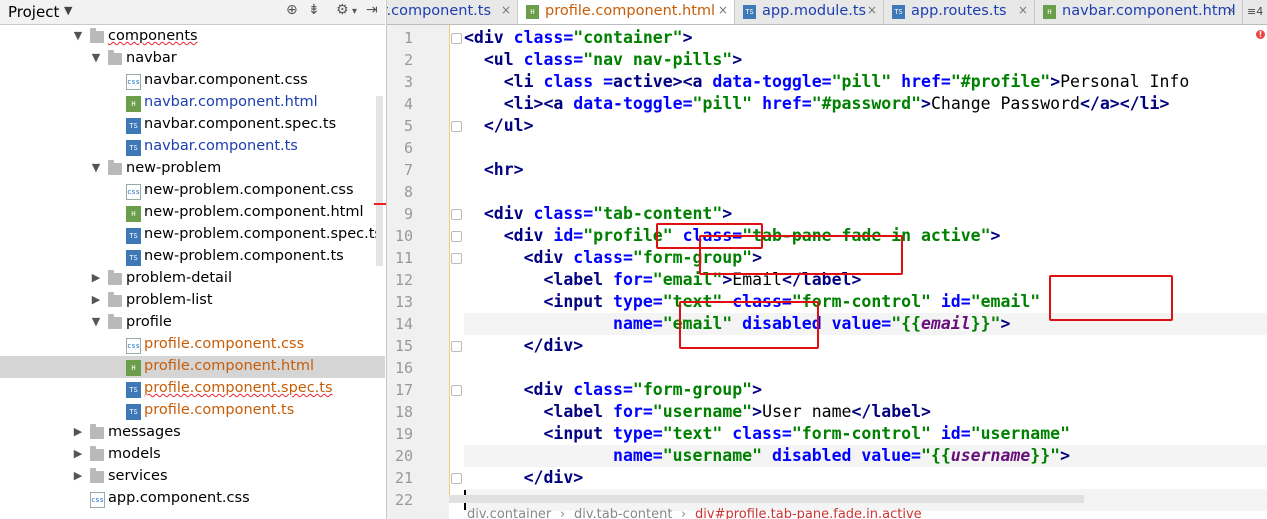 The image size is (1267, 519). Describe the element at coordinates (697, 412) in the screenshot. I see `code-line: <label for="username">User name</label>` at that location.